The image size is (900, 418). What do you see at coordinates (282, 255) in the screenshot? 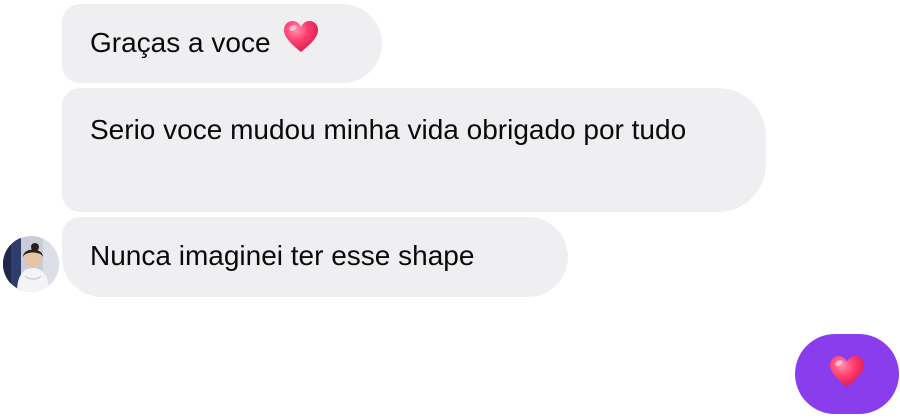
I see `message-text: Nunca imaginei ter esse shape` at bounding box center [282, 255].